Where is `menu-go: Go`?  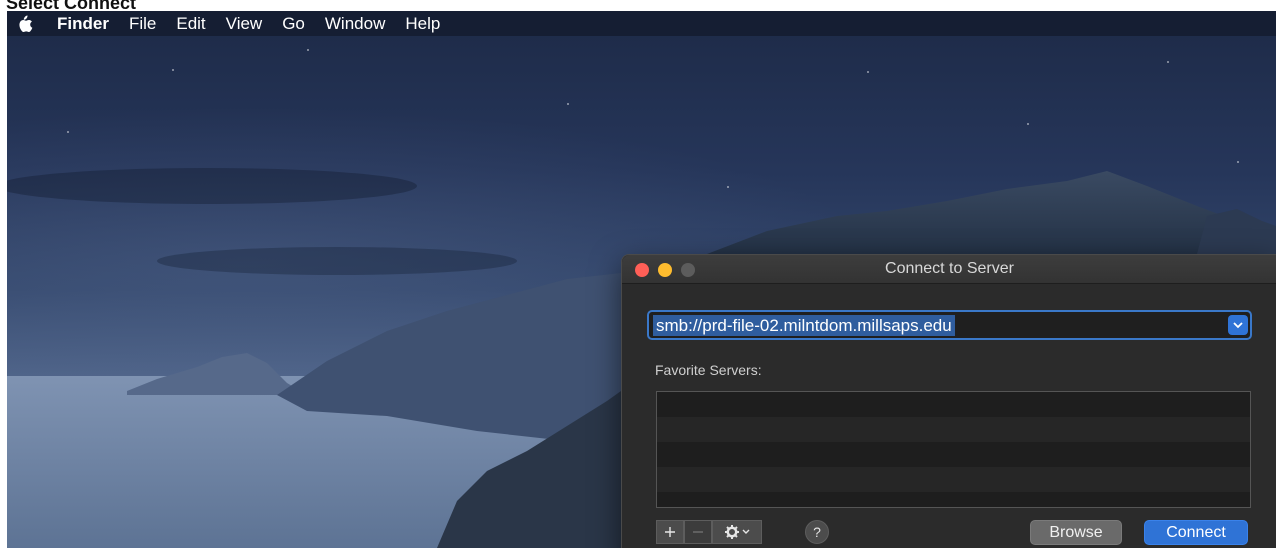 menu-go: Go is located at coordinates (293, 23).